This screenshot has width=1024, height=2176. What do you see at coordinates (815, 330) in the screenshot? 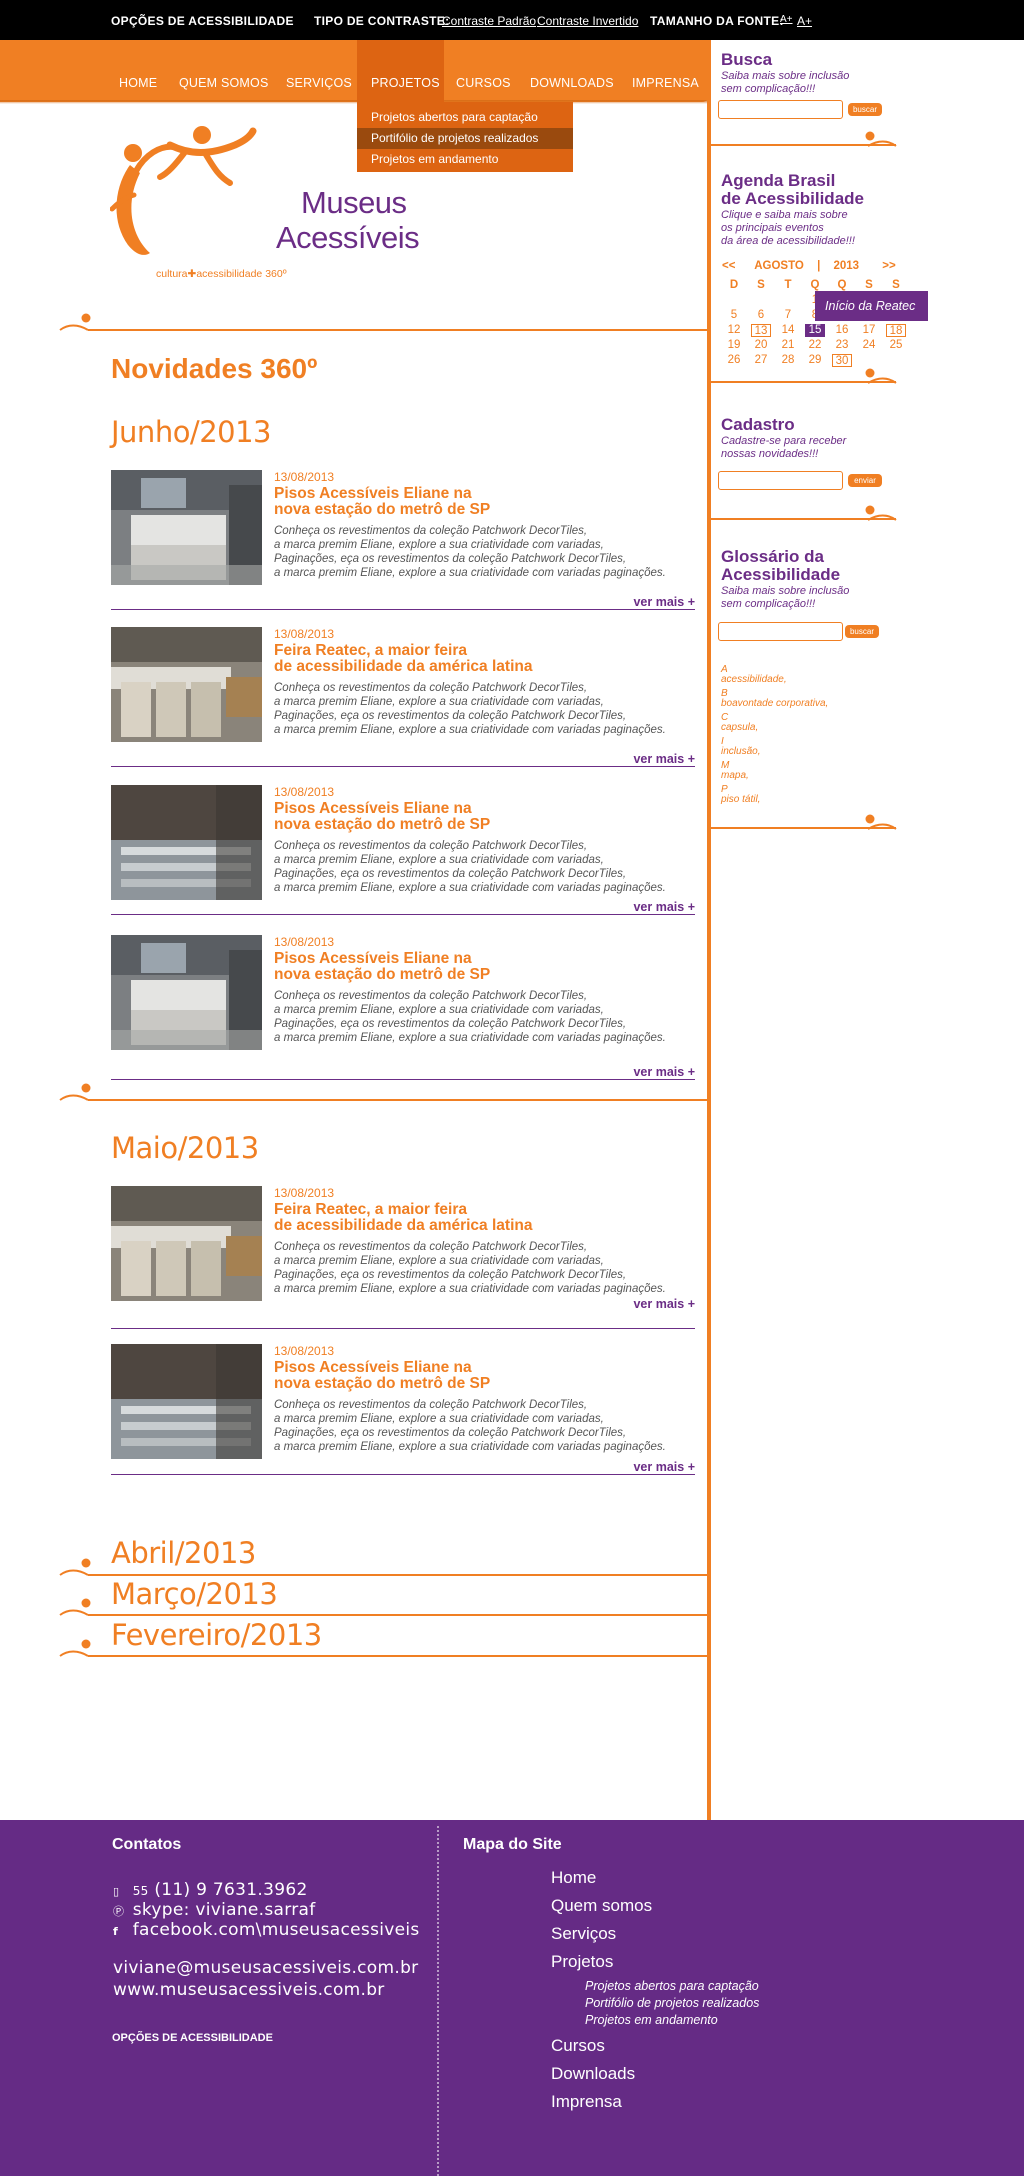
I see `calendar-day: 15` at bounding box center [815, 330].